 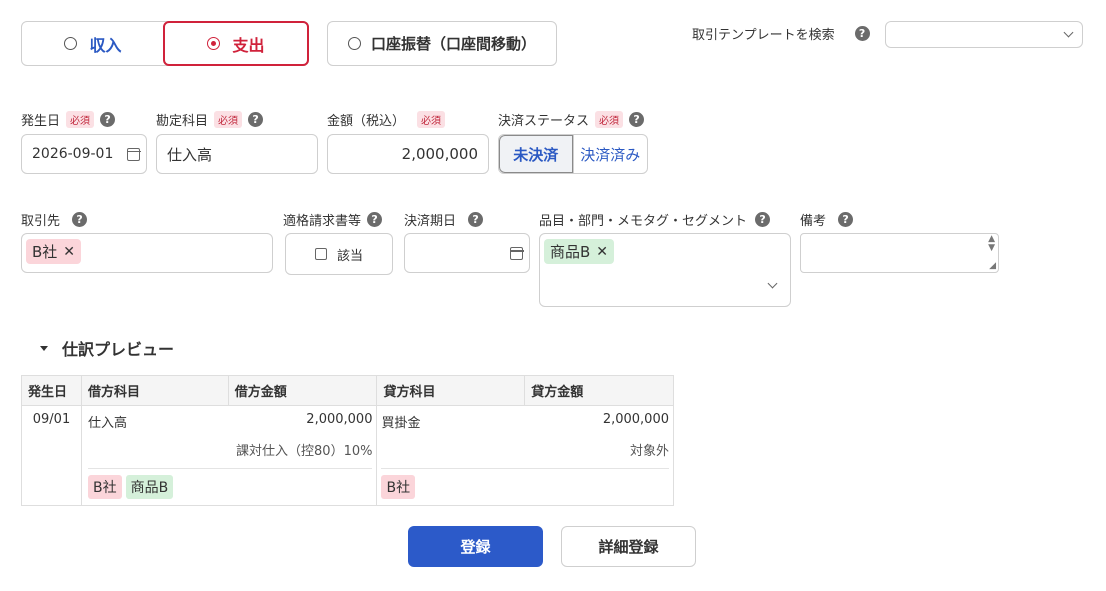 I want to click on account-input: 仕入高, so click(x=237, y=154).